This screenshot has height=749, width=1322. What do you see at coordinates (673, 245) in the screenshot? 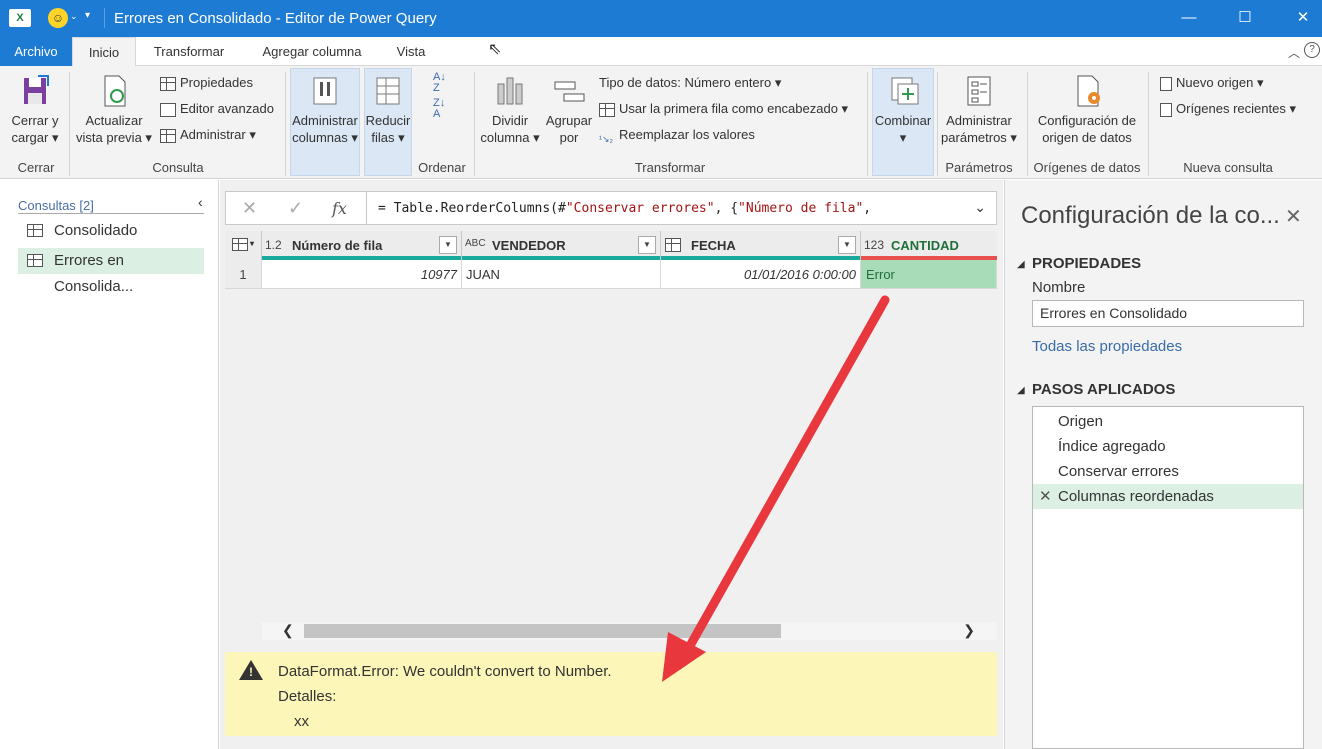
I see `datetime-type-icon` at bounding box center [673, 245].